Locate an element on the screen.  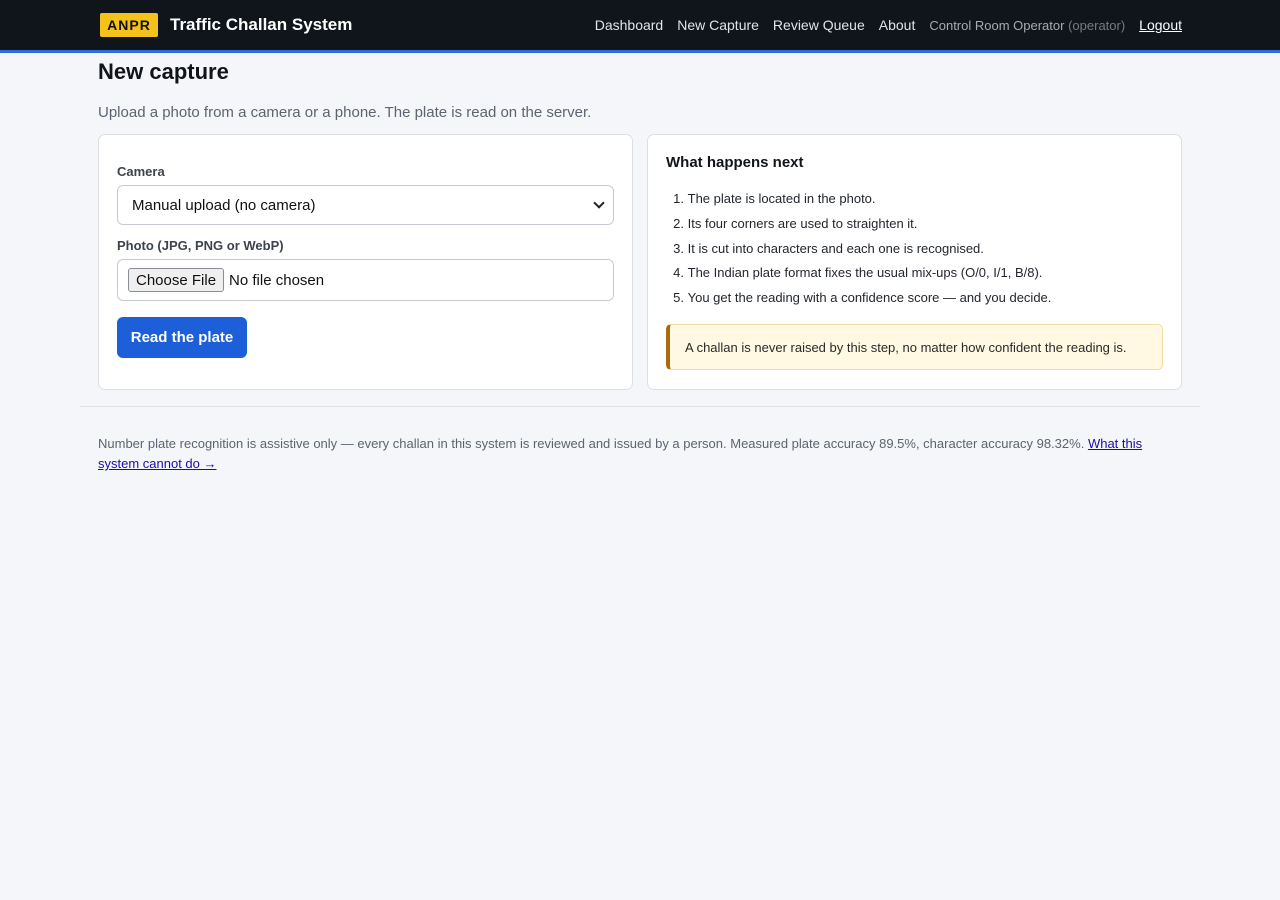
nav-review-queue: Review Queue is located at coordinates (819, 25).